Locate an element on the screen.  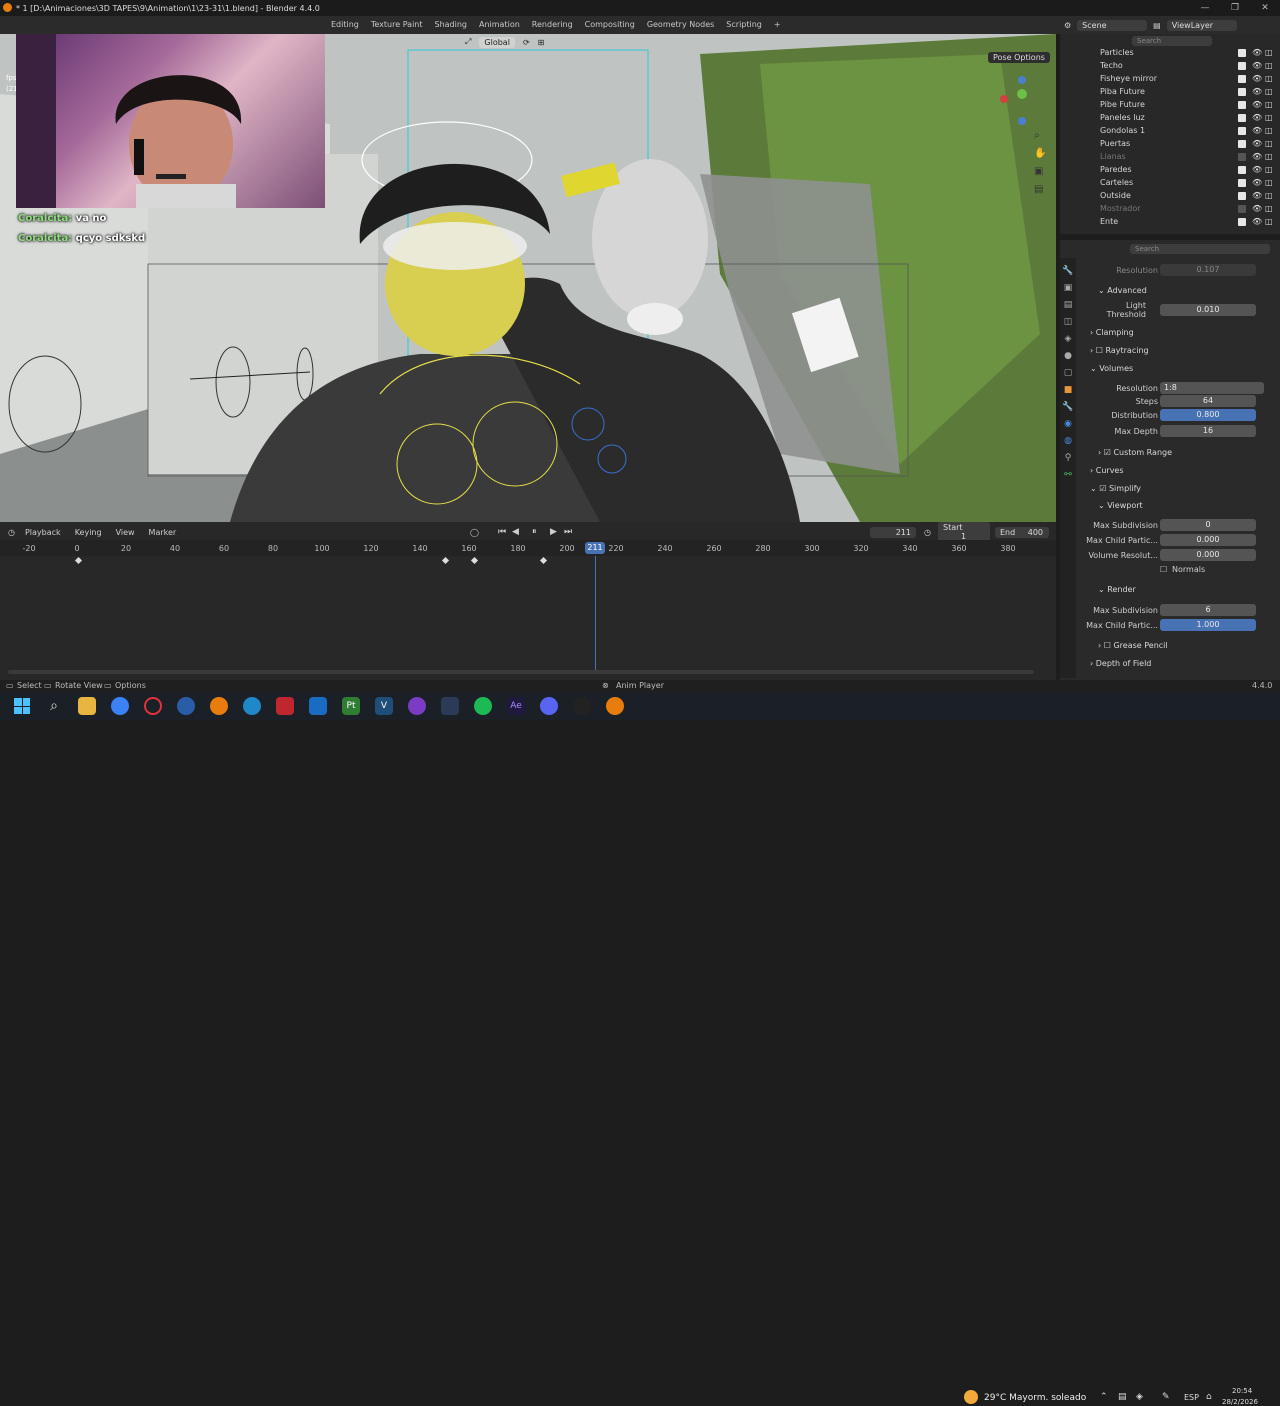
grease-pencil-subpanel-header: › ☐ Grease Pencil is located at coordinates (1133, 645).